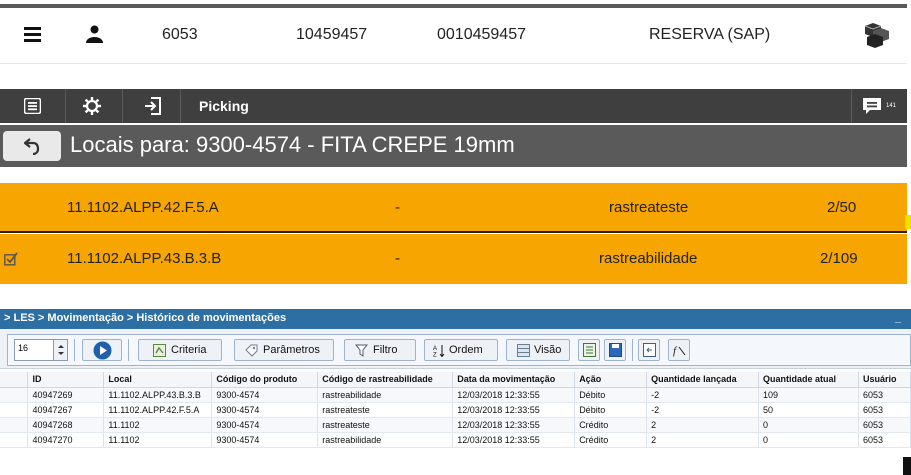 The image size is (911, 475). I want to click on column-header: Quantidade lançada, so click(703, 380).